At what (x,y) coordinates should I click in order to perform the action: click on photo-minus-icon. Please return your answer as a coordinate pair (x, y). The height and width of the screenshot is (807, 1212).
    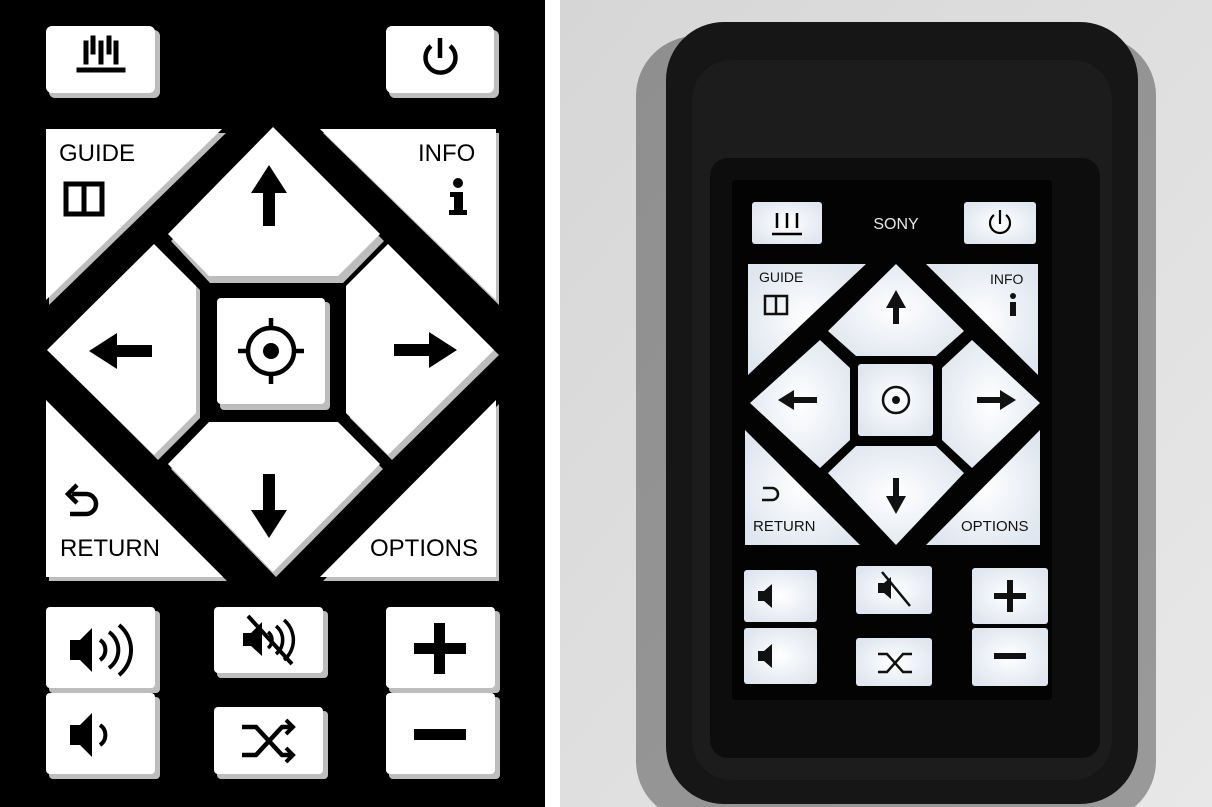
    Looking at the image, I should click on (1010, 656).